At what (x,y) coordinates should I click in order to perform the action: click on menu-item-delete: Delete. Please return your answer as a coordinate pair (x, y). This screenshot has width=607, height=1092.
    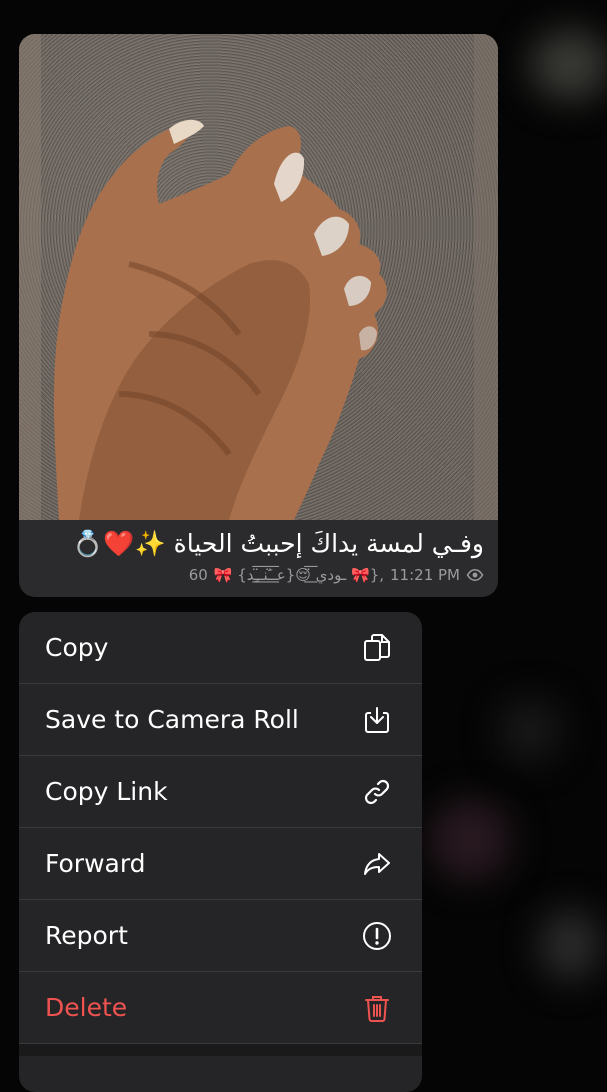
    Looking at the image, I should click on (220, 1008).